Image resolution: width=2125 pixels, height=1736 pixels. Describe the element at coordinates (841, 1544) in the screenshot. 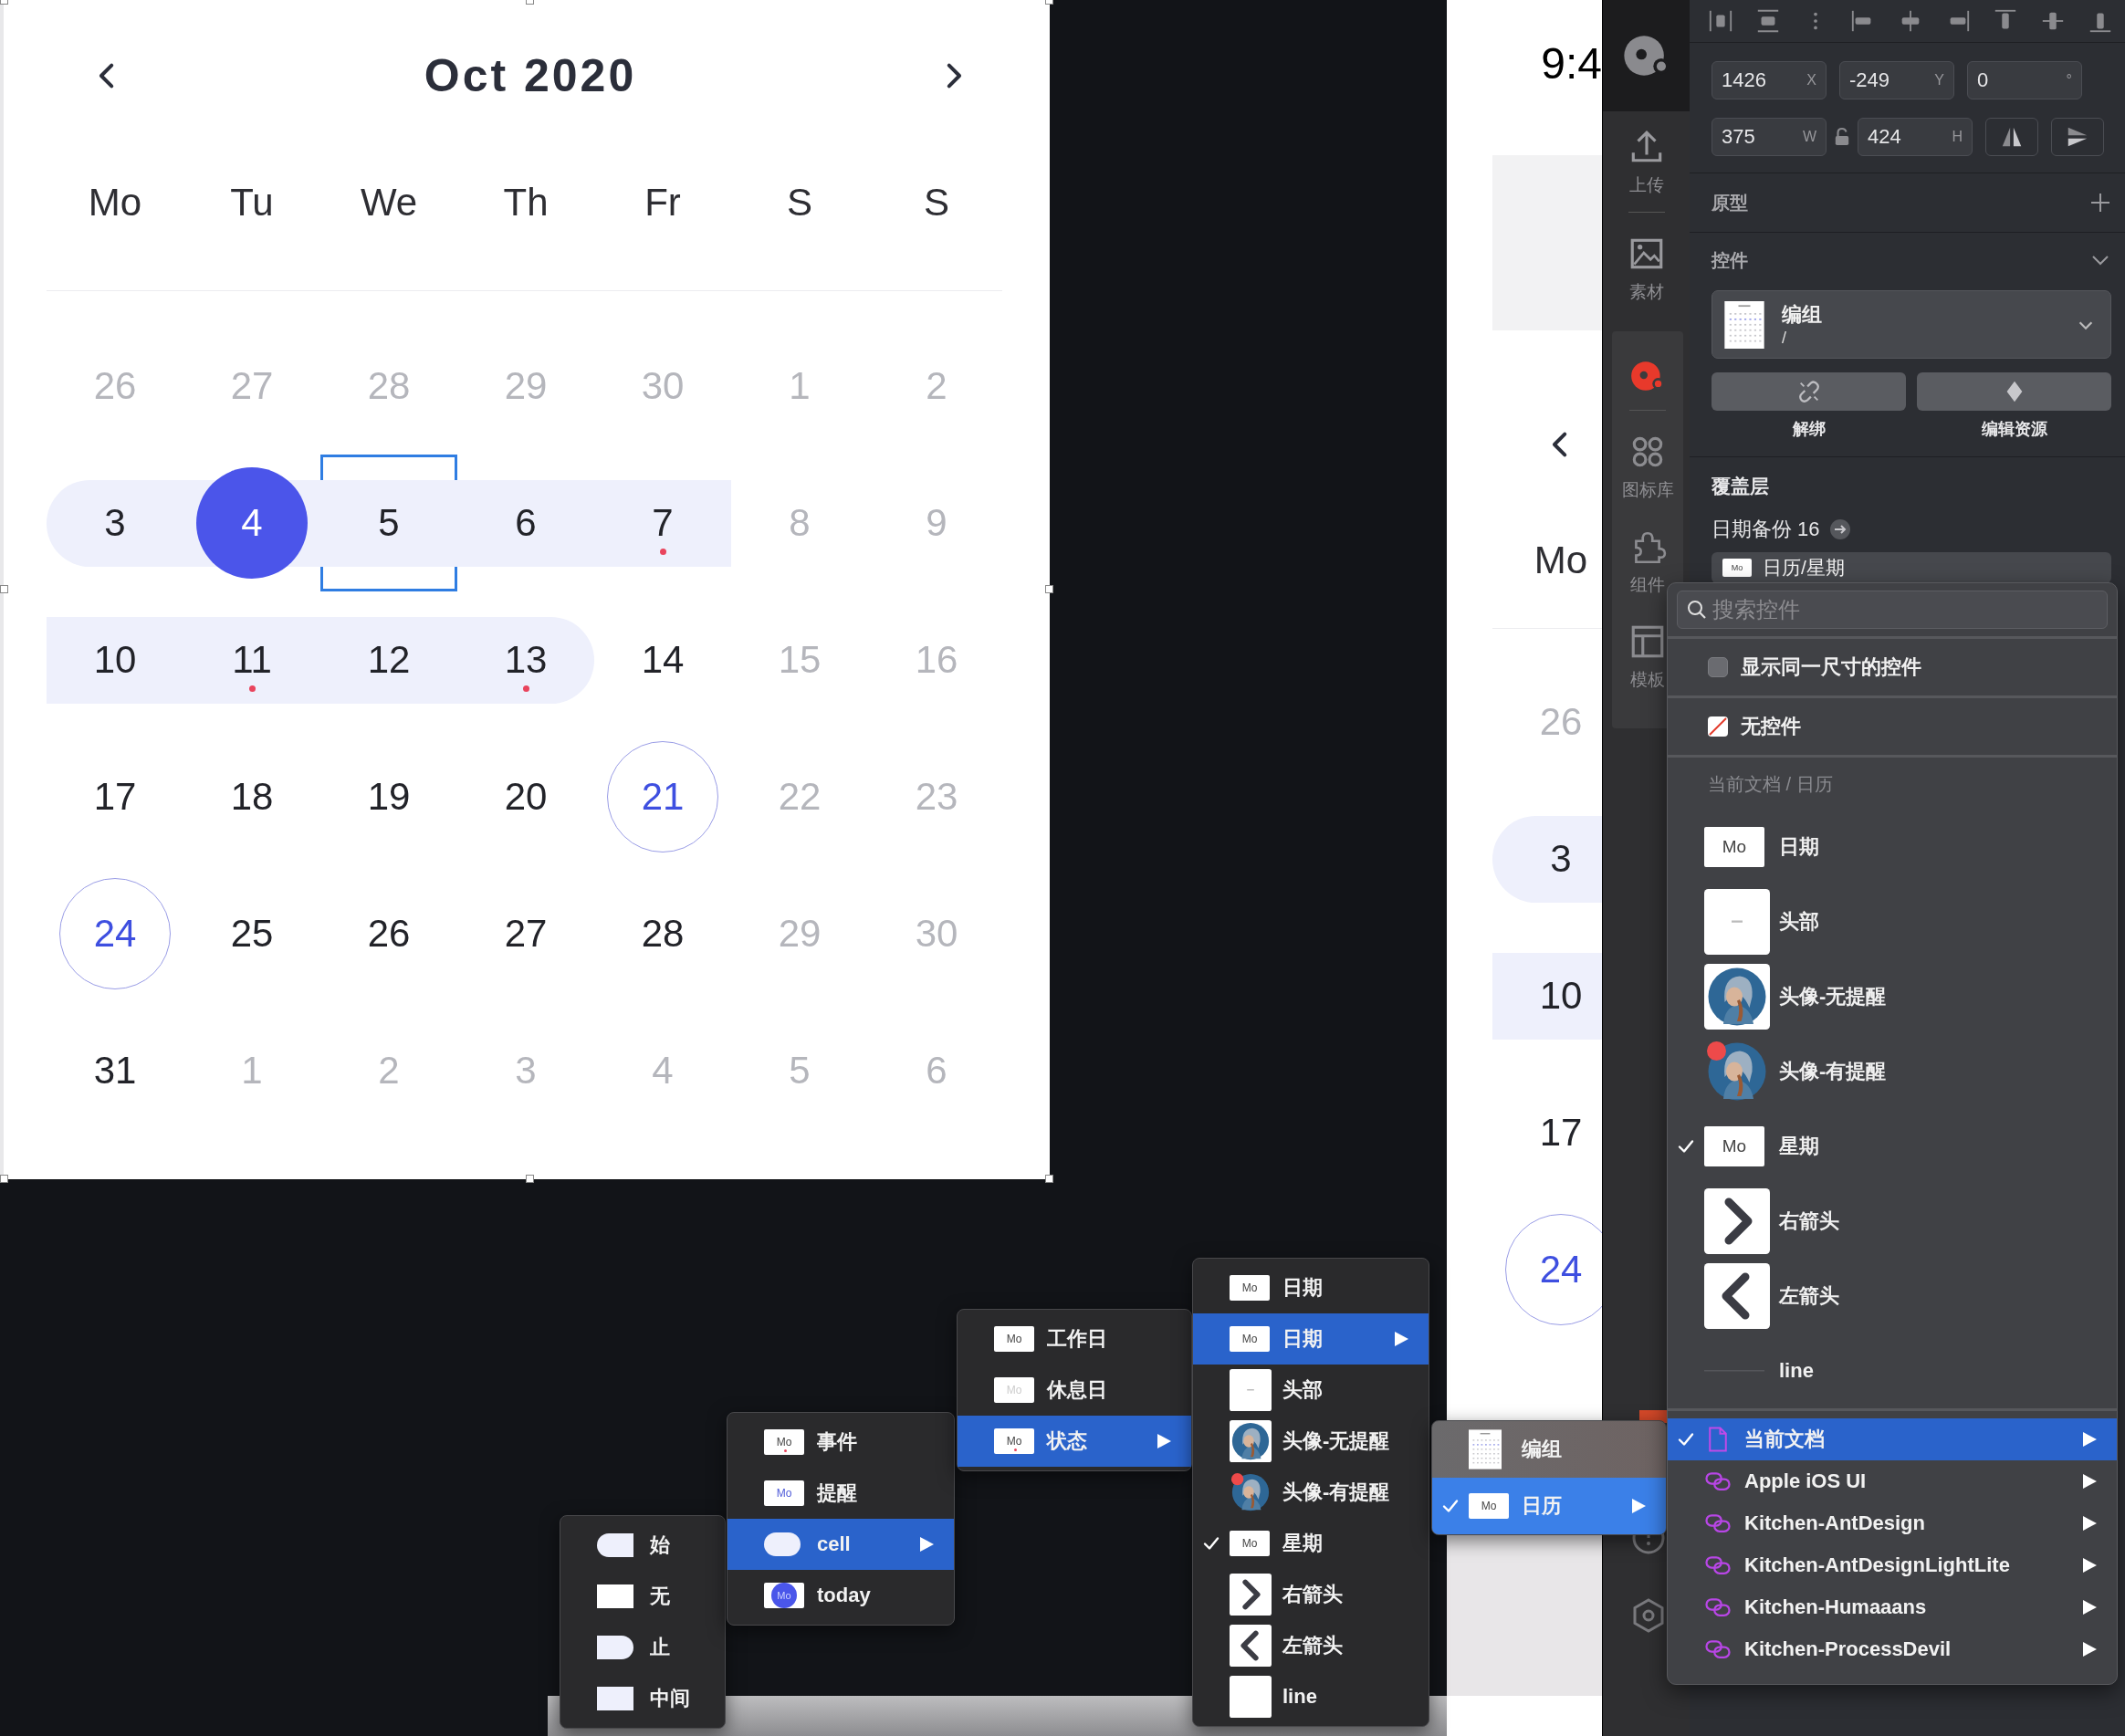

I see `menu-item: cell` at that location.